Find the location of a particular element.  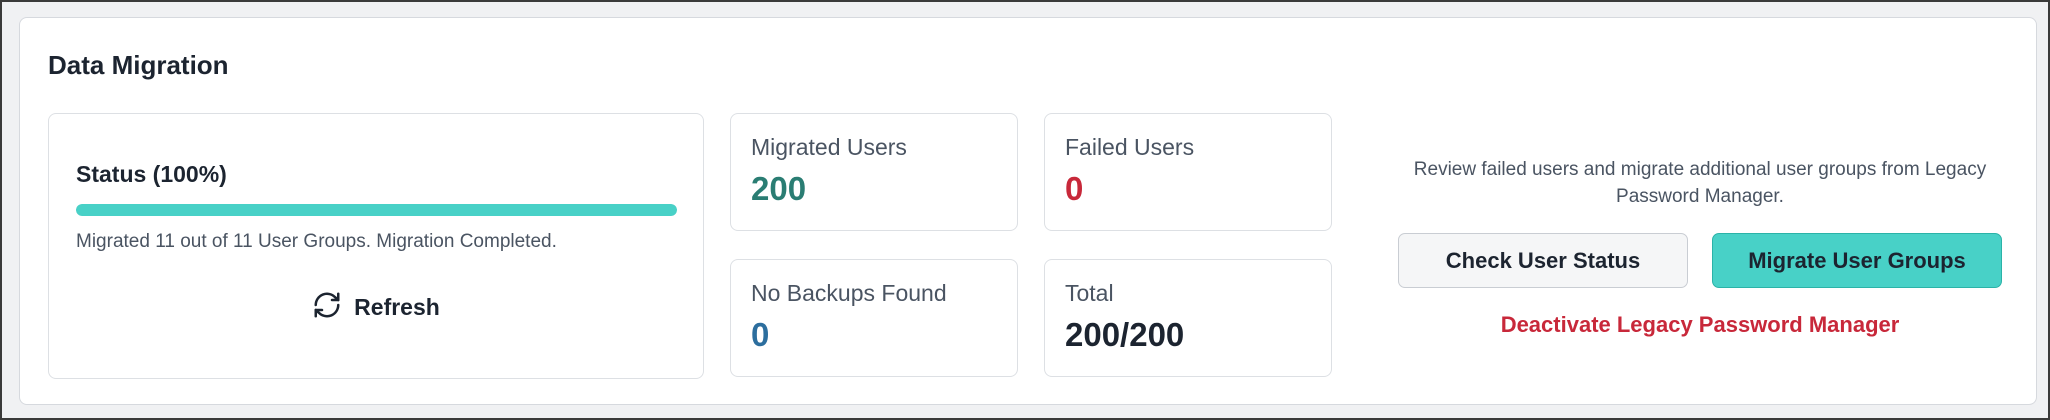

progress-fill is located at coordinates (376, 210).